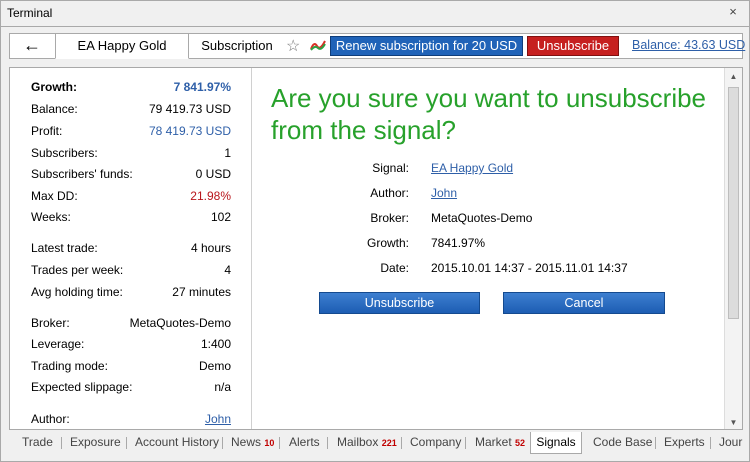 The height and width of the screenshot is (462, 750). I want to click on stat-value: 1:400, so click(215, 344).